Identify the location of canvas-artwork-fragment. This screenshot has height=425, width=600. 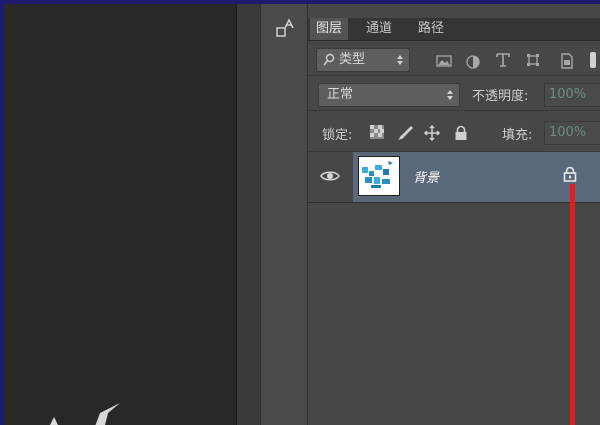
(85, 414).